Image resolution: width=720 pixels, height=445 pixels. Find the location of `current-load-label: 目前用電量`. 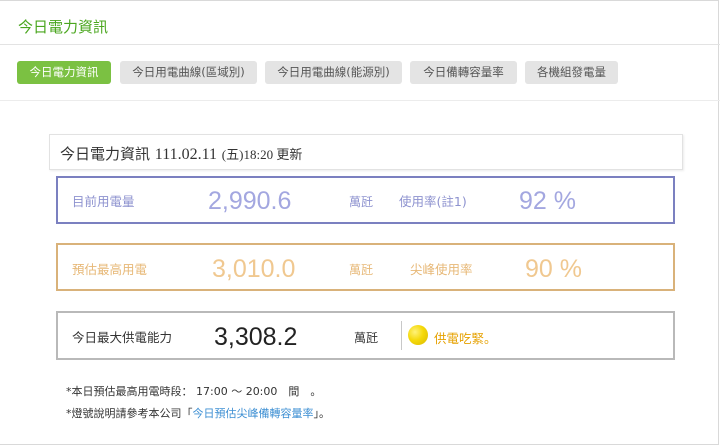

current-load-label: 目前用電量 is located at coordinates (103, 201).